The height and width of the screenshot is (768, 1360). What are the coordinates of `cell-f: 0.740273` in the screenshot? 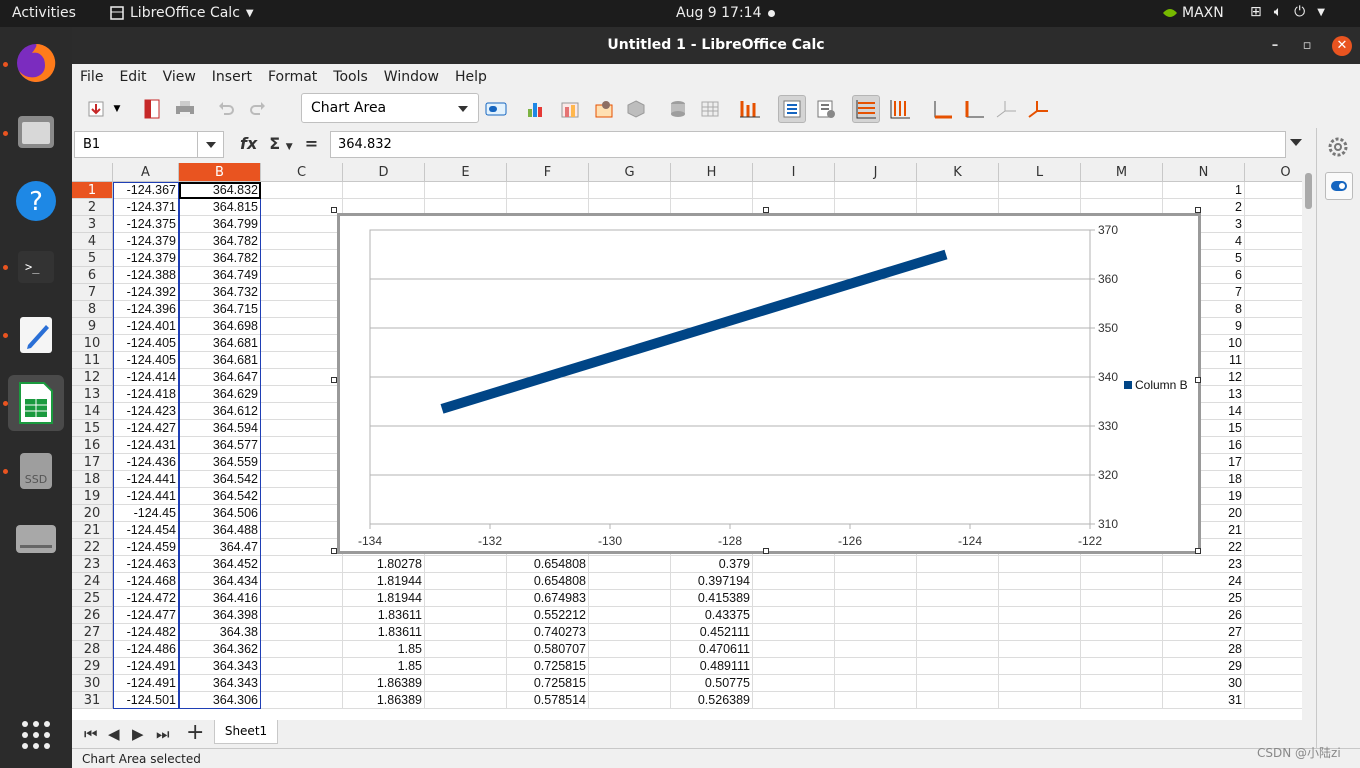 It's located at (548, 632).